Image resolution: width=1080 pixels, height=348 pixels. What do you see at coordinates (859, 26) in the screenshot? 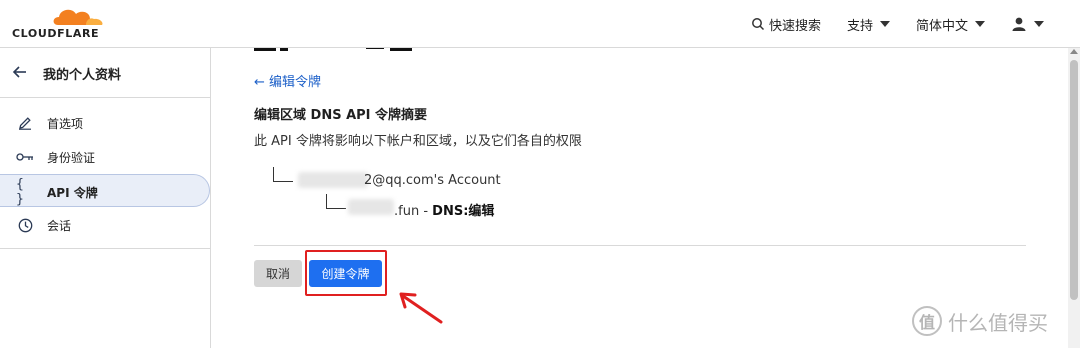
I see `support-label: 支持` at bounding box center [859, 26].